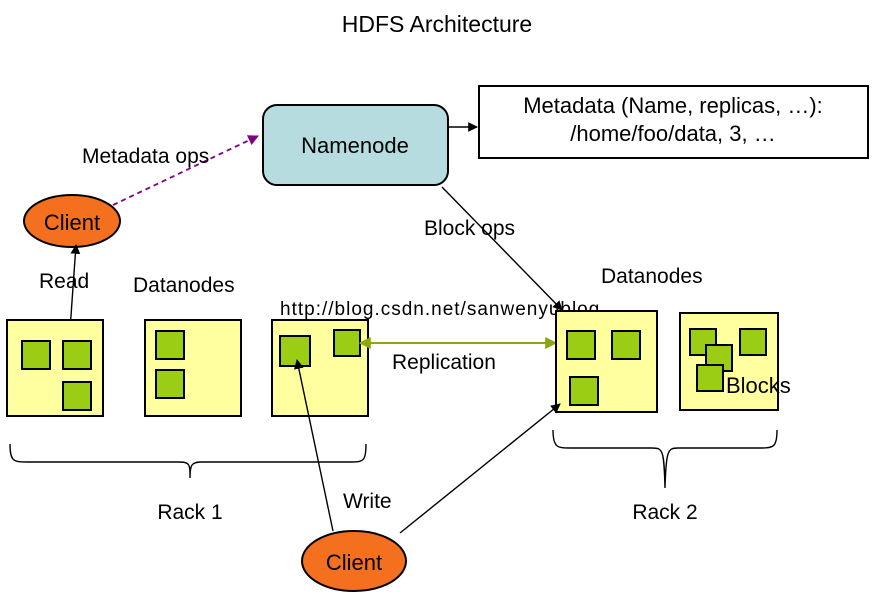 This screenshot has height=604, width=874. Describe the element at coordinates (758, 385) in the screenshot. I see `blocks-label: Blocks` at that location.